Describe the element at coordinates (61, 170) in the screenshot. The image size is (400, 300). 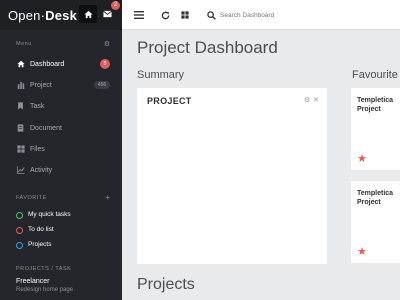
I see `sidebar-item-activity: Activity` at that location.